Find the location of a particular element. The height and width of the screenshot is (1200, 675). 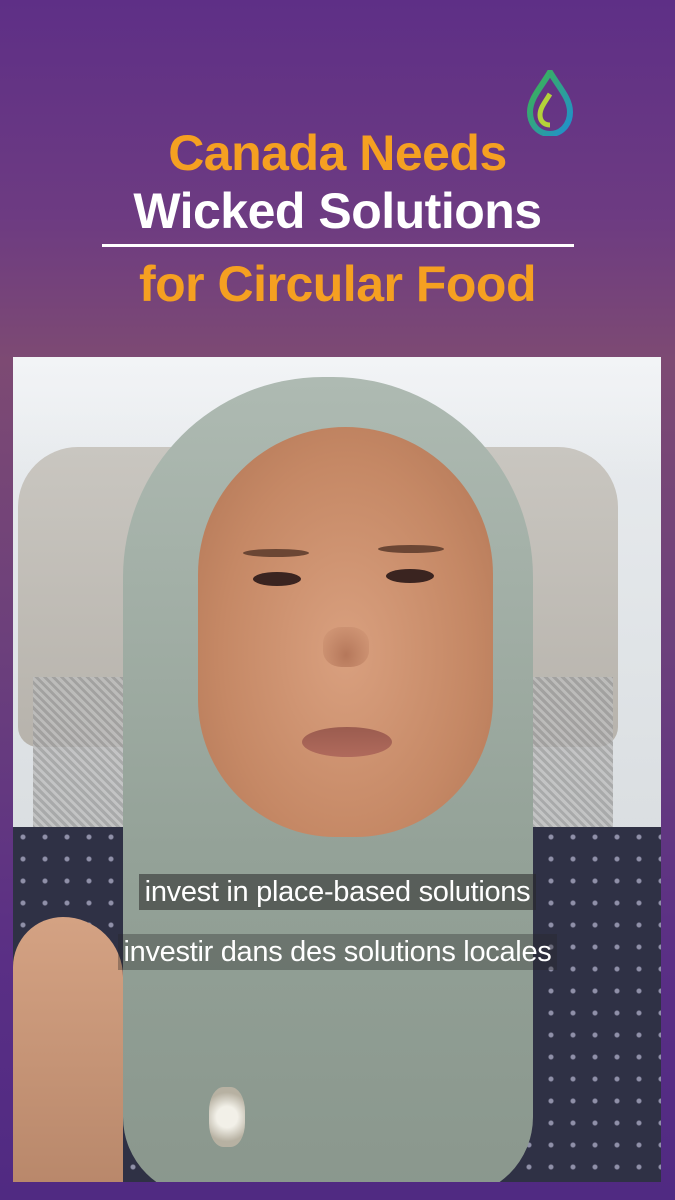

subtitle-french: investir dans des solutions locales is located at coordinates (337, 952).